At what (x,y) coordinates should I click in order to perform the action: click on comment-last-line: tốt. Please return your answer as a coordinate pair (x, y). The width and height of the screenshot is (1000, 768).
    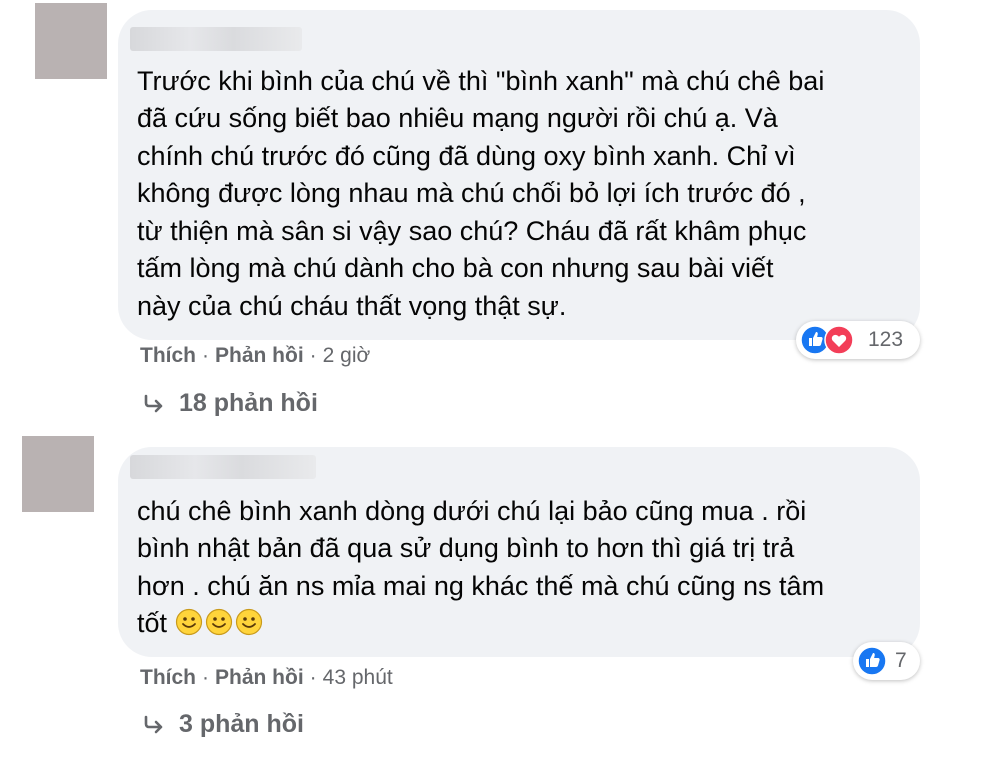
    Looking at the image, I should click on (201, 624).